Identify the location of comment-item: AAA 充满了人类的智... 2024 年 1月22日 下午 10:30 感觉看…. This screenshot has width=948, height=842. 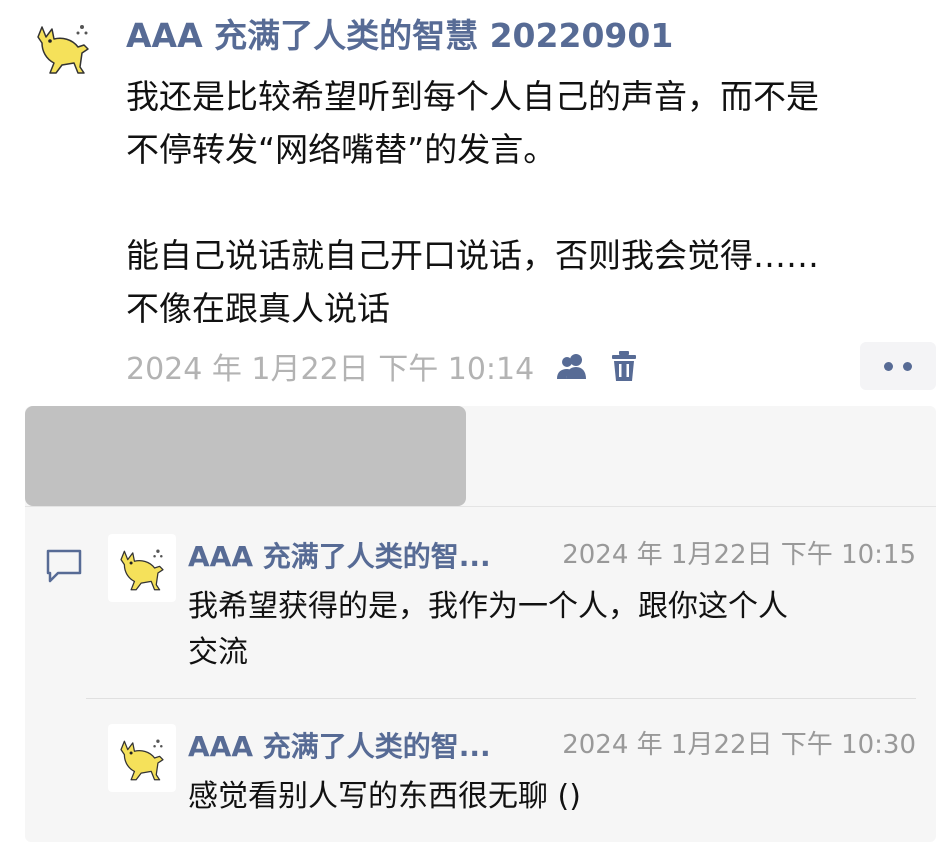
(512, 772).